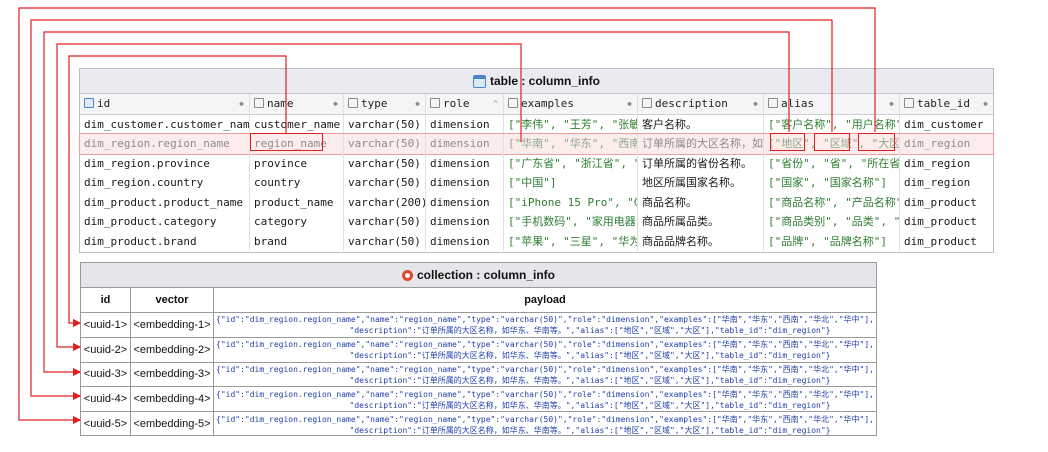  Describe the element at coordinates (571, 202) in the screenshot. I see `cell-examples: ["iPhone 15 Pro", "Ga` at that location.